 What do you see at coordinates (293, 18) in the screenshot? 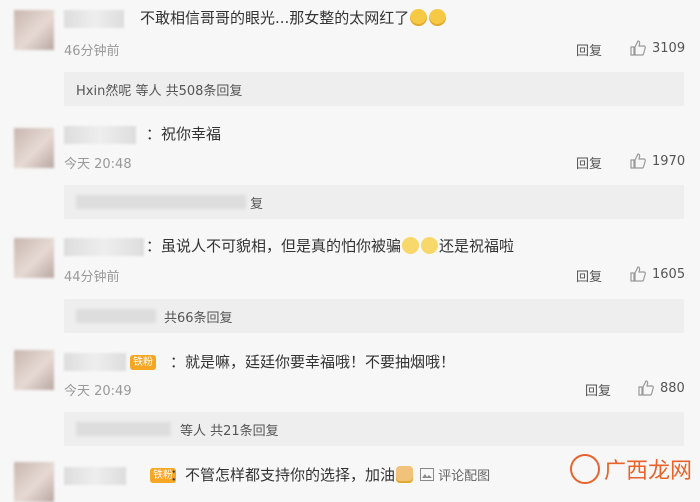
I see `comment-text: 不敢相信哥哥的眼光...那女整的太网红了` at bounding box center [293, 18].